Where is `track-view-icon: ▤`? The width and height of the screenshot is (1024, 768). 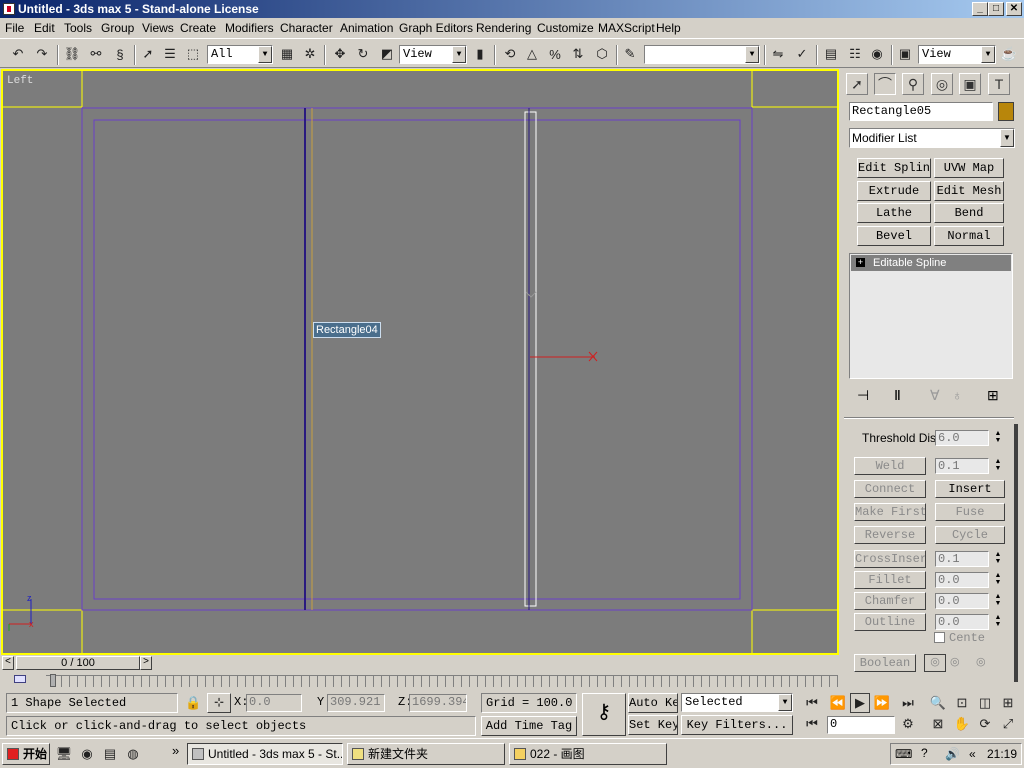
track-view-icon: ▤ is located at coordinates (831, 54).